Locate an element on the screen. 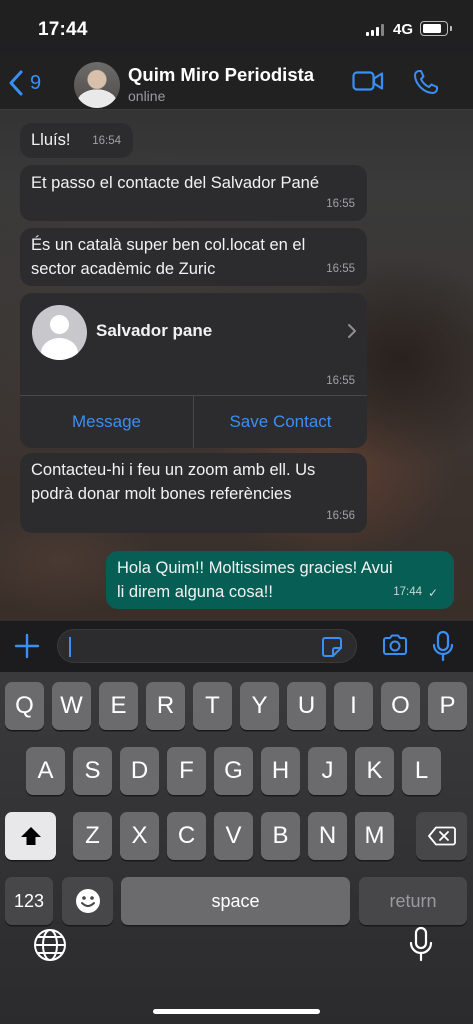  contact-avatar is located at coordinates (97, 85).